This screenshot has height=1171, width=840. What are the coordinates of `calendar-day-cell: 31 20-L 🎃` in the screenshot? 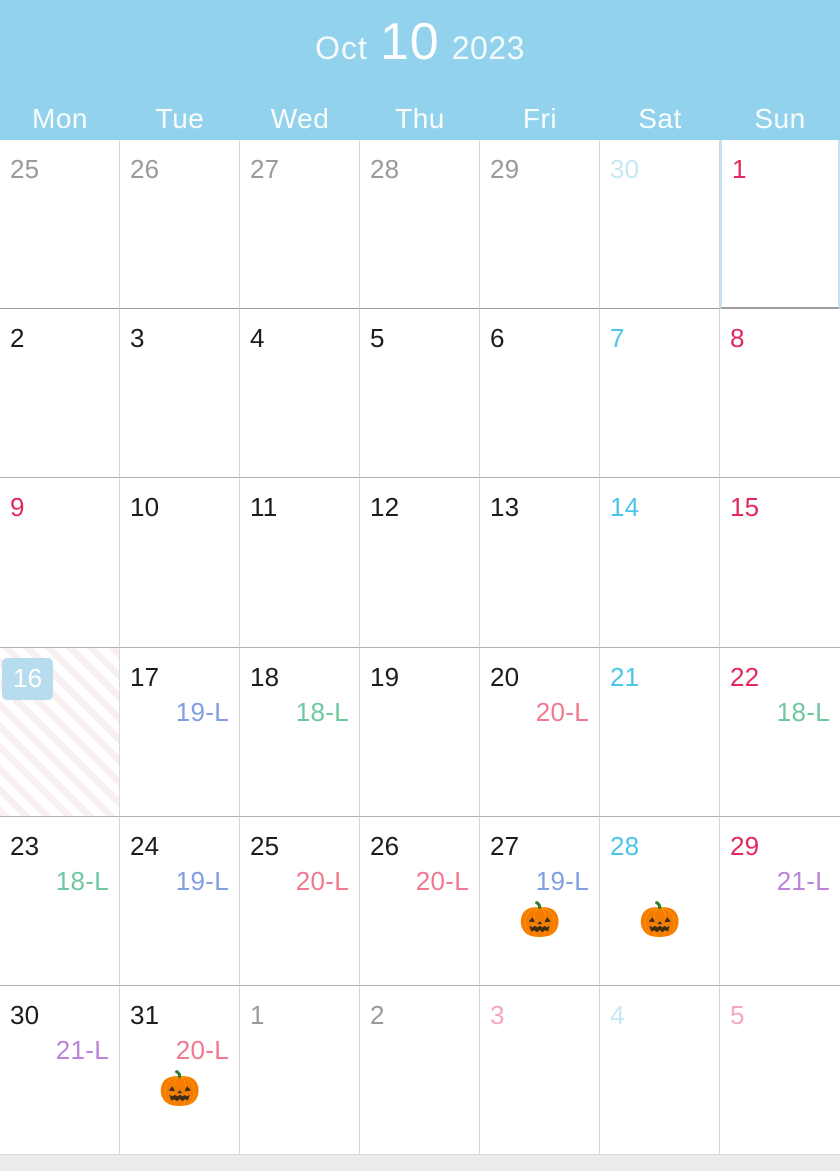 It's located at (180, 1070).